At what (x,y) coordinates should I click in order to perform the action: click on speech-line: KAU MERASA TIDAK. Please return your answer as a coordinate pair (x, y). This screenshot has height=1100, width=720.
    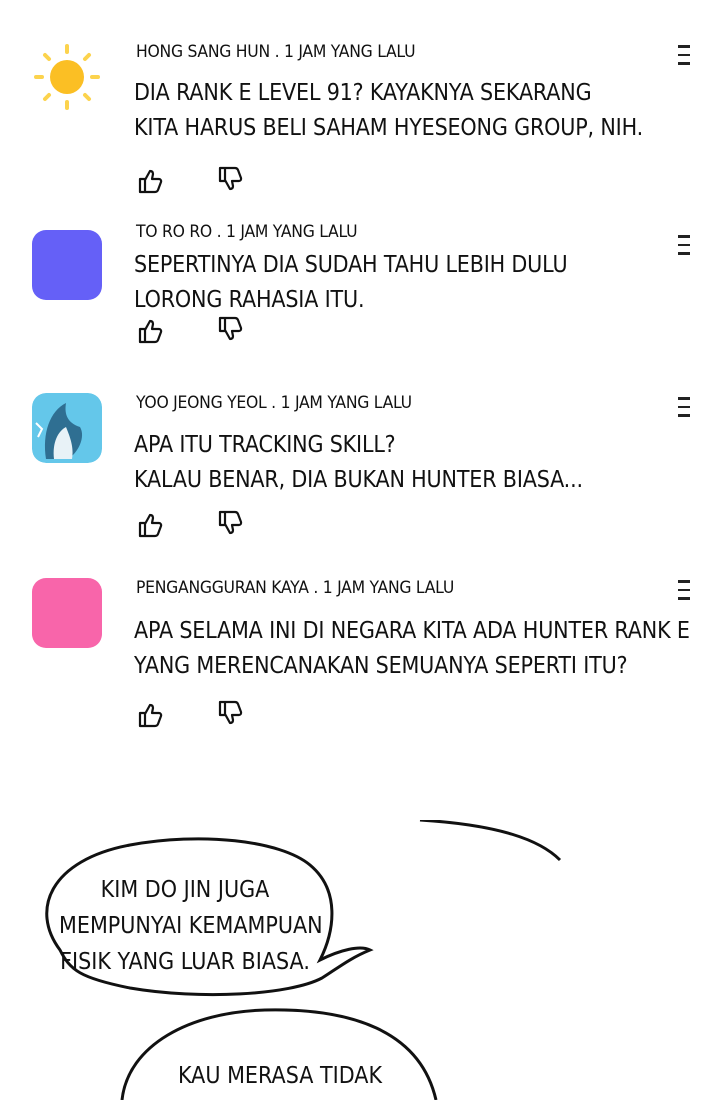
    Looking at the image, I should click on (280, 1076).